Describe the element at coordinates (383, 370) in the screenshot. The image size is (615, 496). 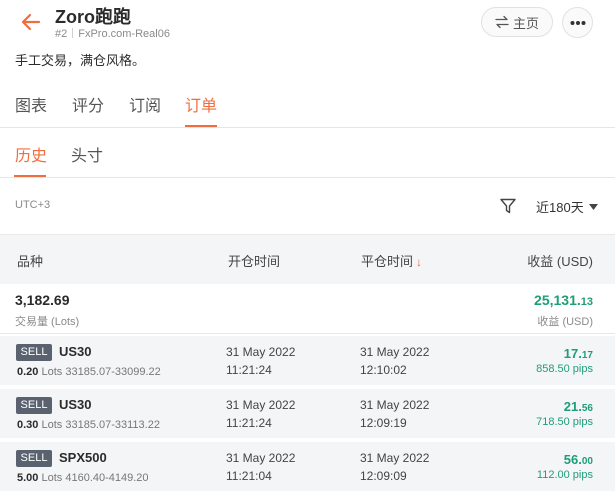
I see `close-time: 12:10:02` at that location.